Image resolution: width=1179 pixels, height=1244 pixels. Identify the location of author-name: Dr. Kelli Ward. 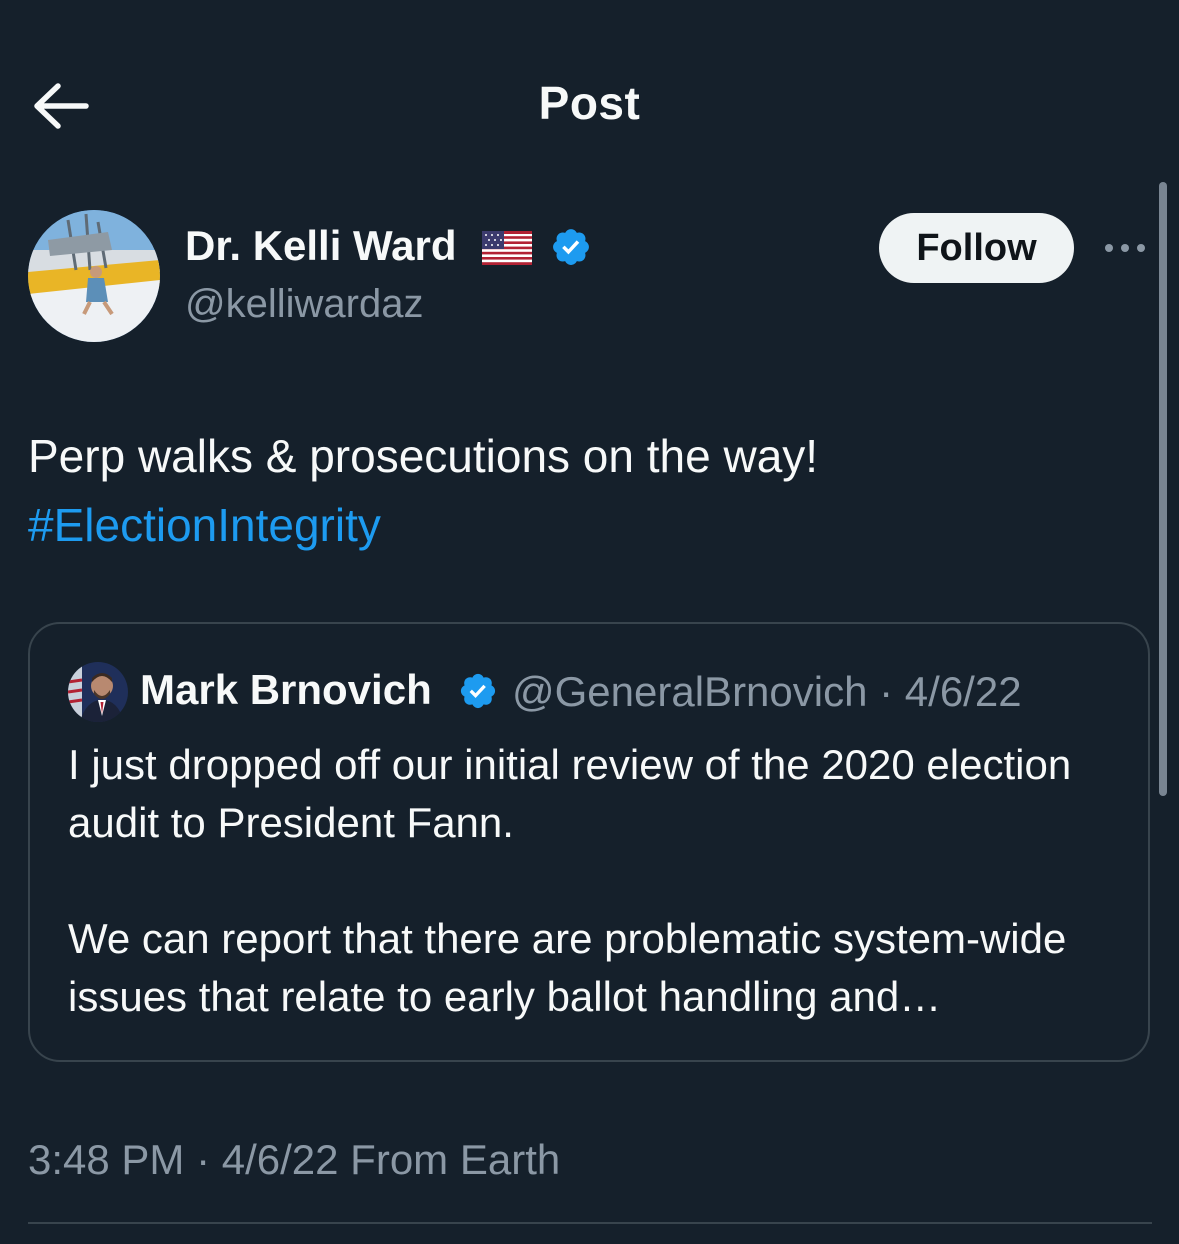
(321, 246).